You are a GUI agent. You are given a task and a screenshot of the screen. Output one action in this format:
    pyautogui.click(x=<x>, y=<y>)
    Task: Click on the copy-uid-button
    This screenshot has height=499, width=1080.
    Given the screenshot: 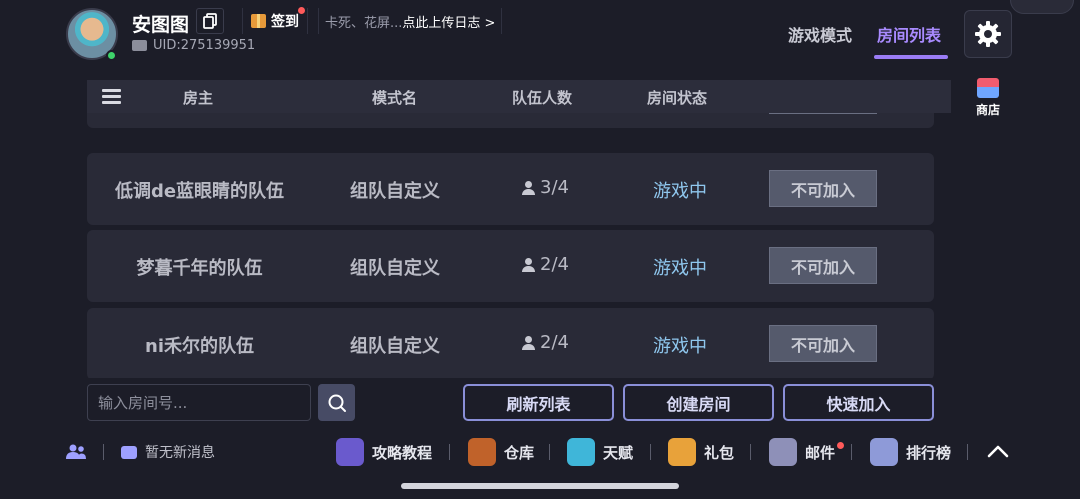 What is the action you would take?
    pyautogui.click(x=210, y=21)
    